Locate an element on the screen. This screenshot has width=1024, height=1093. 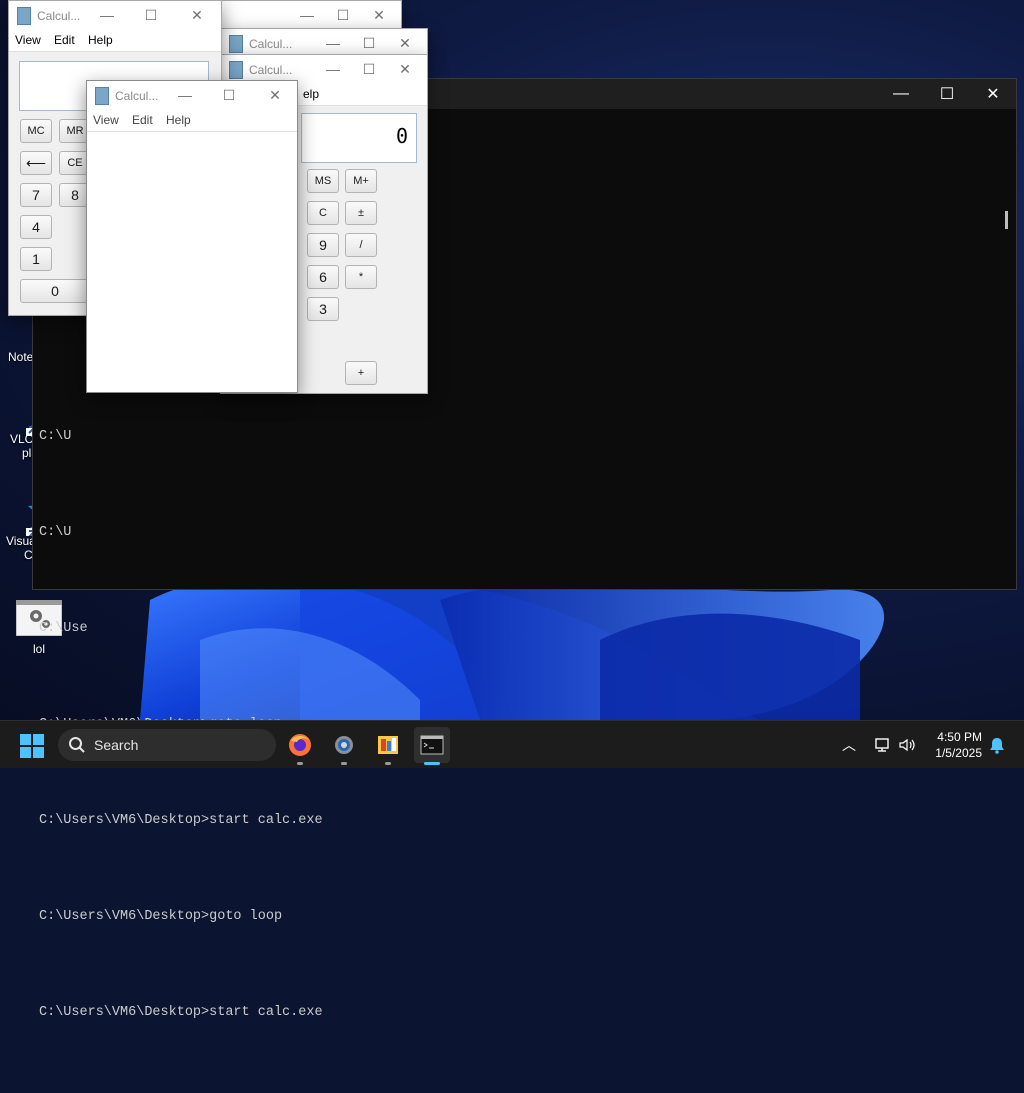
digit-6-button: 6 is located at coordinates (323, 277).